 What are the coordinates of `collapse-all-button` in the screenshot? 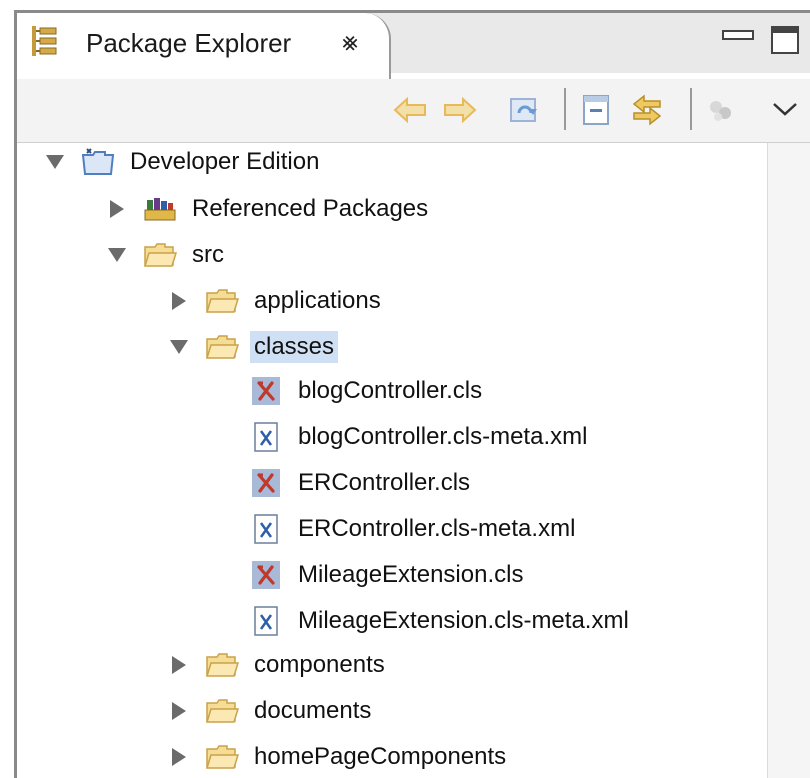 It's located at (597, 110).